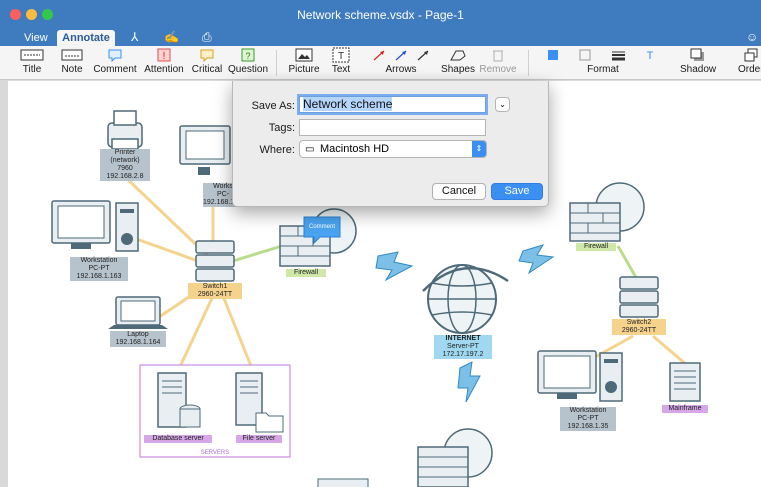  I want to click on switch1-name: Switch1, so click(215, 286).